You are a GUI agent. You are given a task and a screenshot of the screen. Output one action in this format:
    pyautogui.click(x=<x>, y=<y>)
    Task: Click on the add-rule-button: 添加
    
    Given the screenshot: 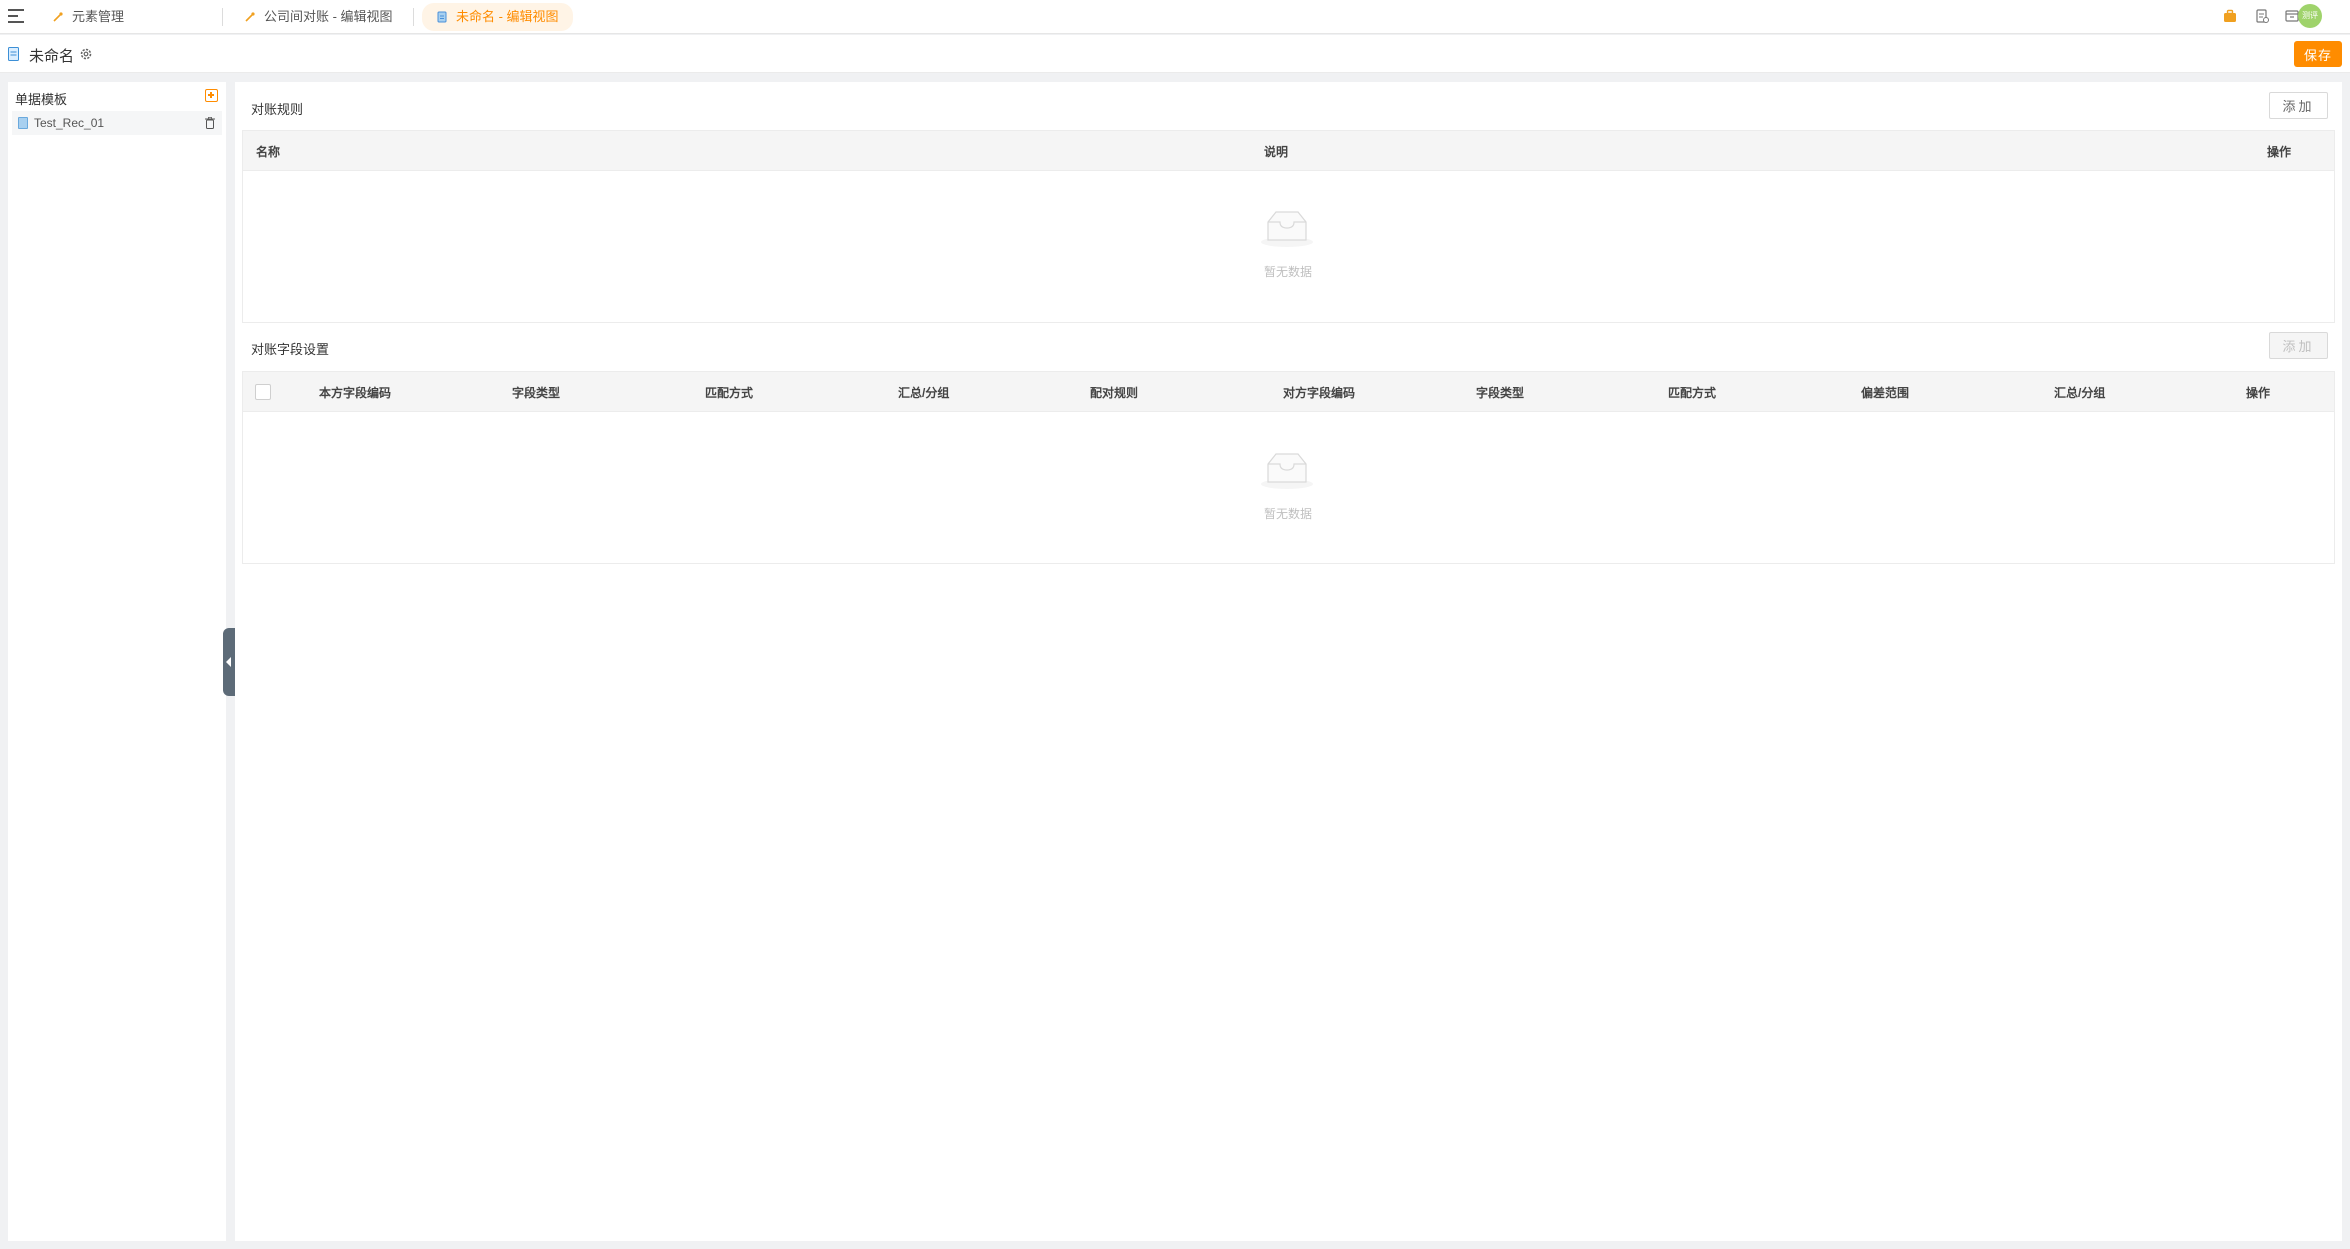 What is the action you would take?
    pyautogui.click(x=2298, y=105)
    